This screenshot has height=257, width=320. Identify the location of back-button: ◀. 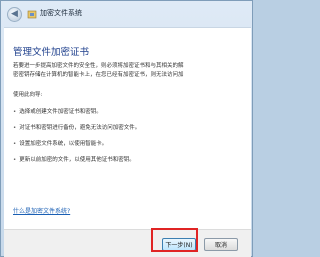
(14, 14).